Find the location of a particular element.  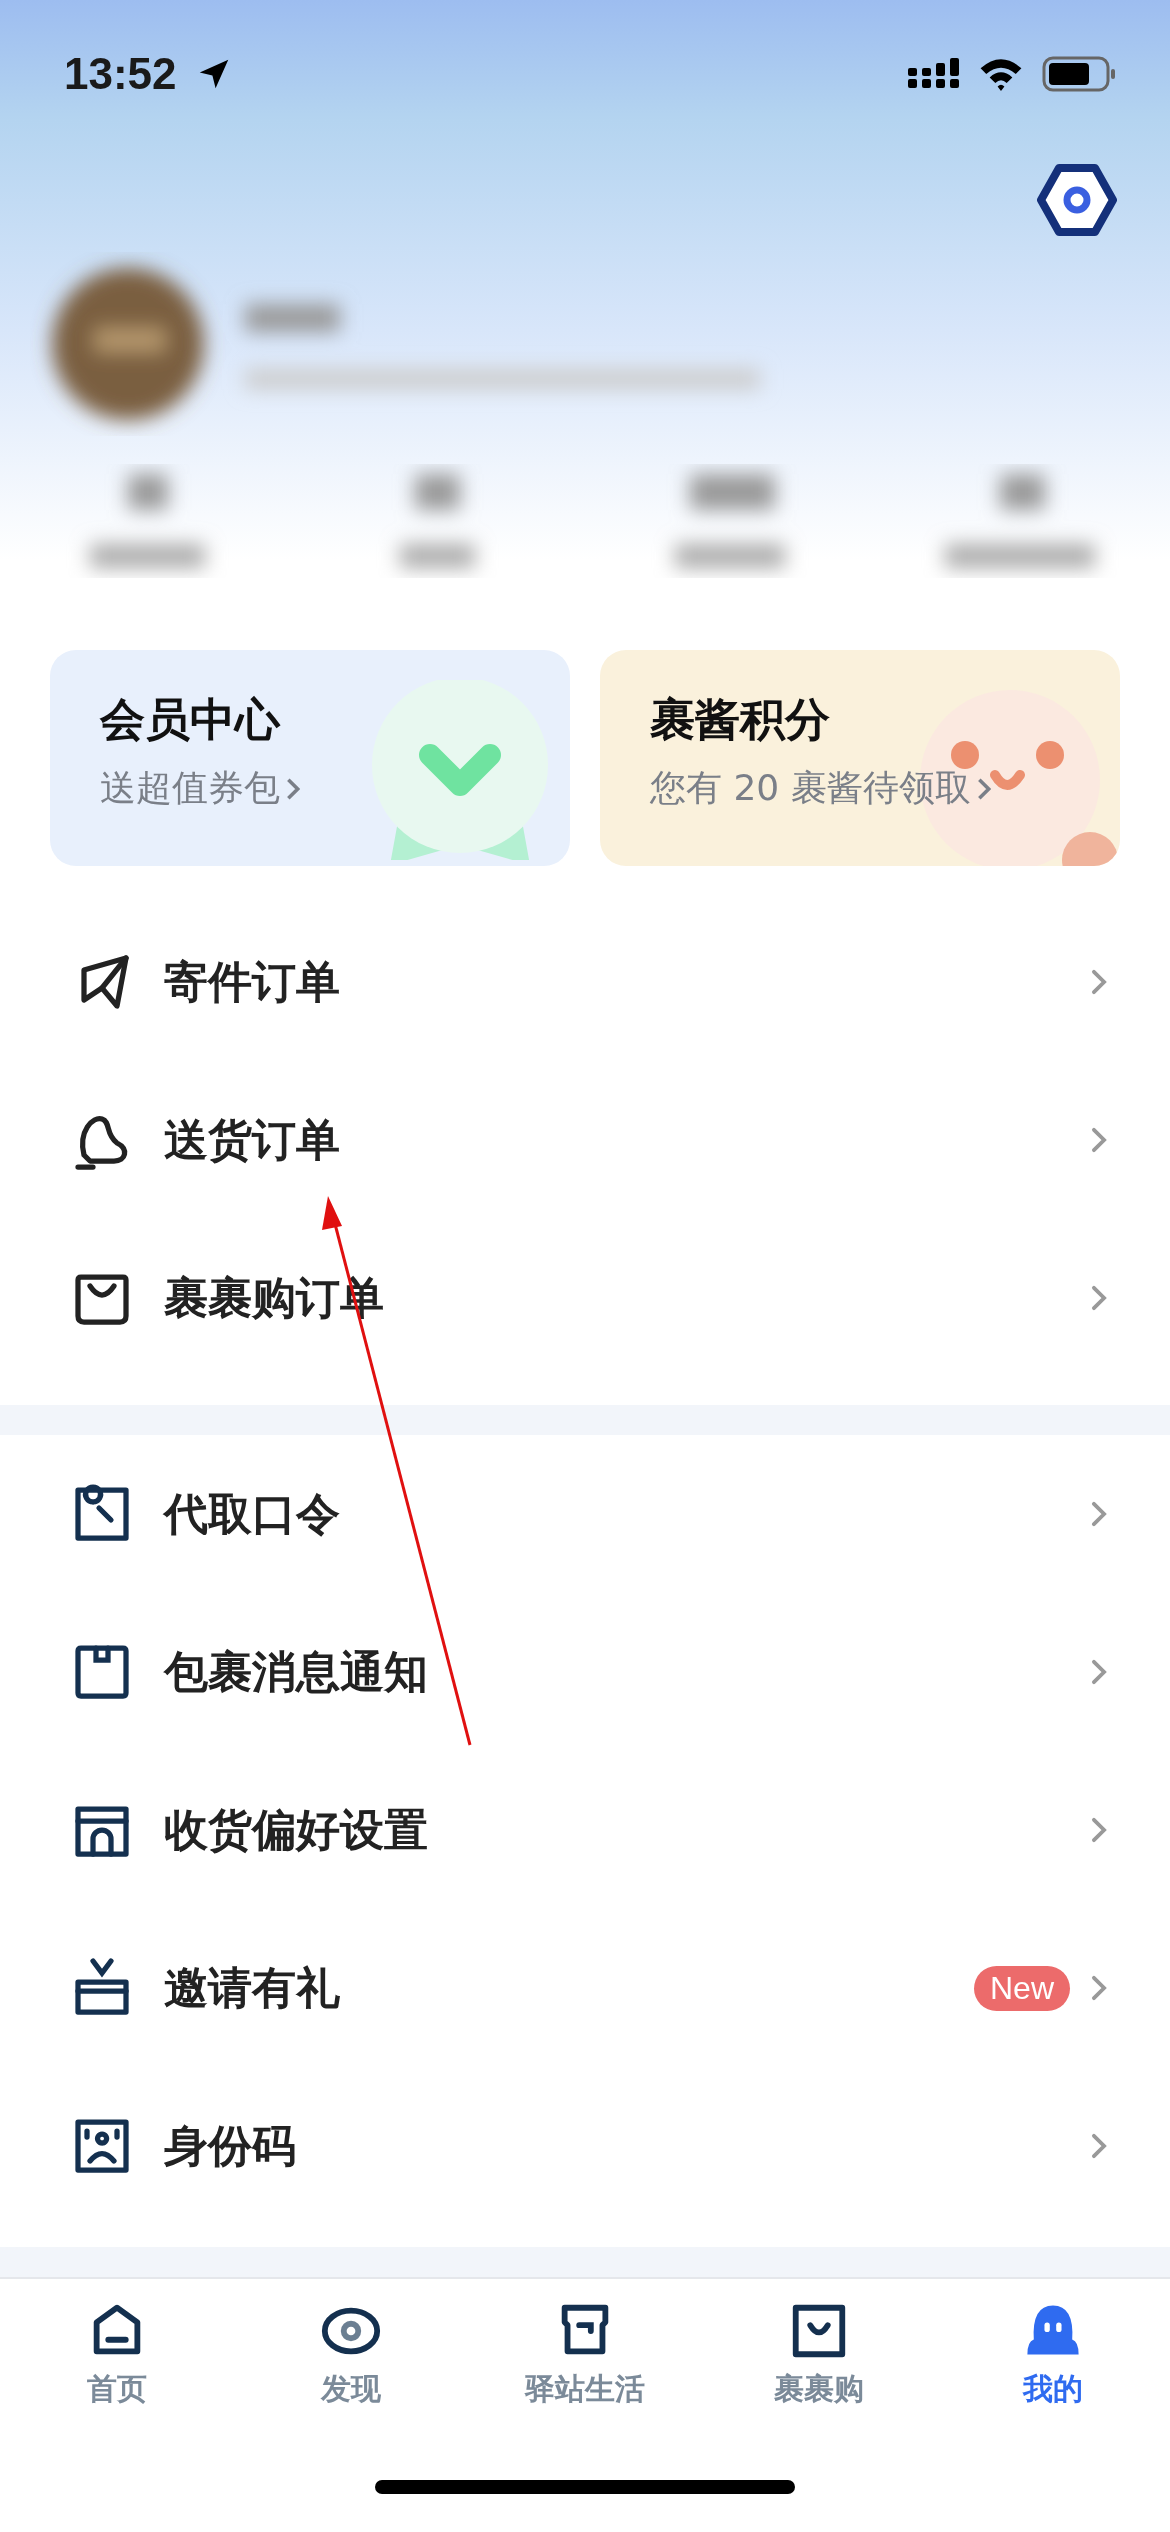

menu-item-label: 包裹消息通知 is located at coordinates (296, 1671).